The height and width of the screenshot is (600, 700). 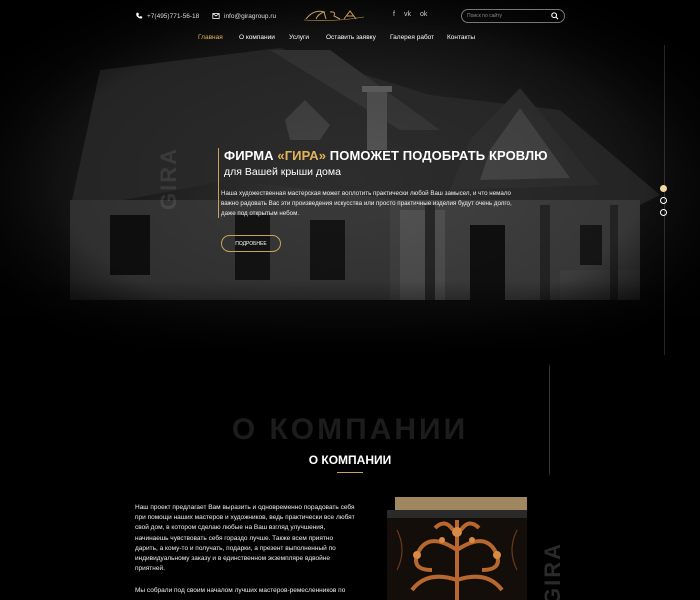 I want to click on odnoklassniki-icon: ok, so click(x=423, y=14).